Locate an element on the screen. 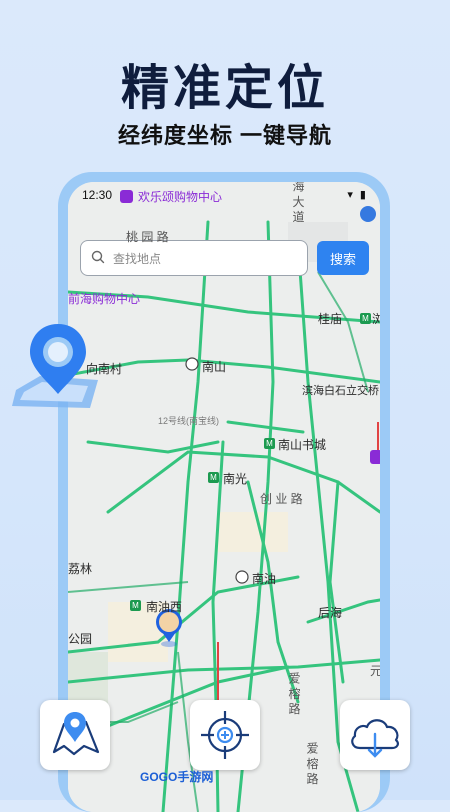 The width and height of the screenshot is (450, 812). promo-subline: 经纬度坐标 一键导航 is located at coordinates (225, 135).